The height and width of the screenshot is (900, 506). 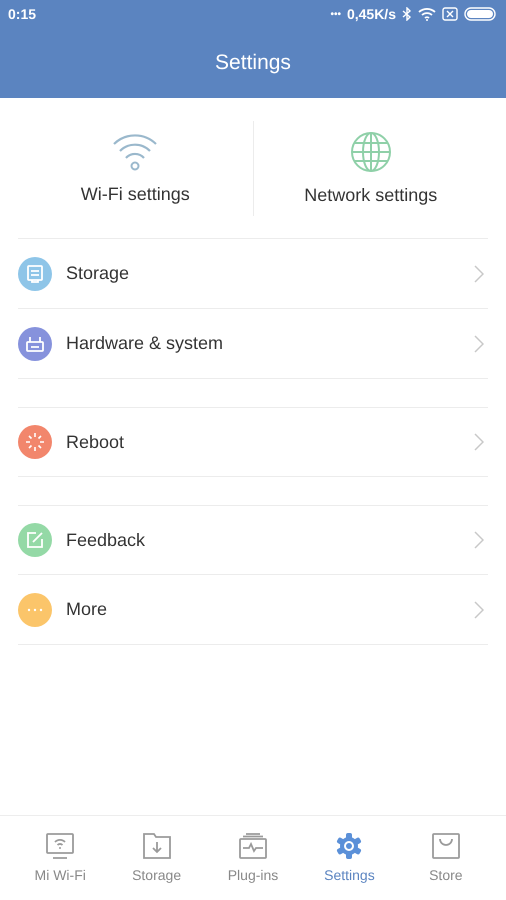 I want to click on nav-tab: Store, so click(x=446, y=858).